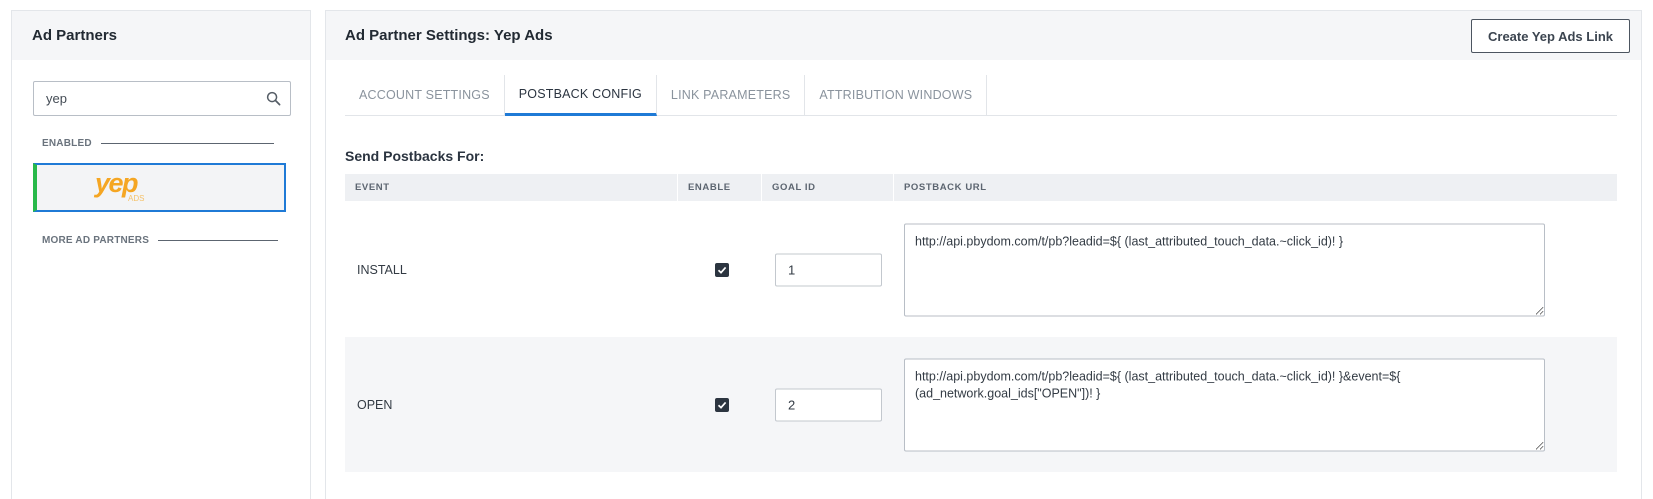 This screenshot has height=499, width=1653. I want to click on event-name: INSTALL, so click(382, 269).